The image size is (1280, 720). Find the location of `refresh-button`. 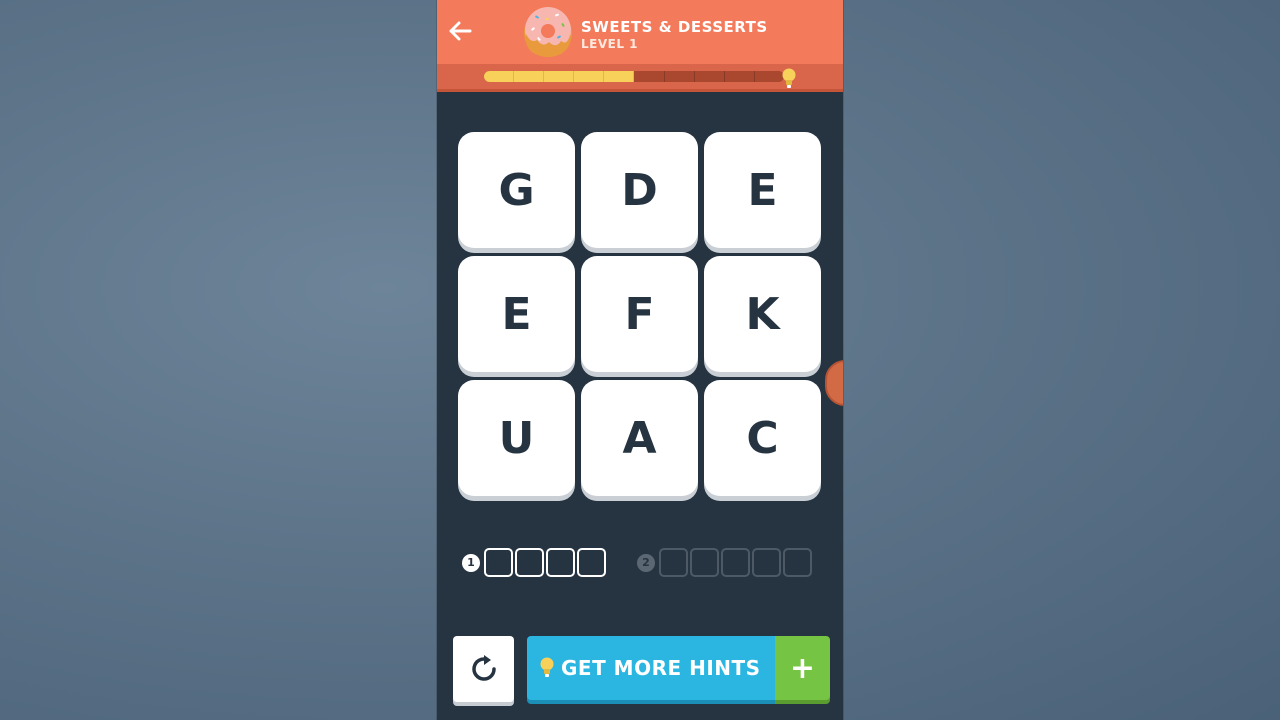

refresh-button is located at coordinates (483, 669).